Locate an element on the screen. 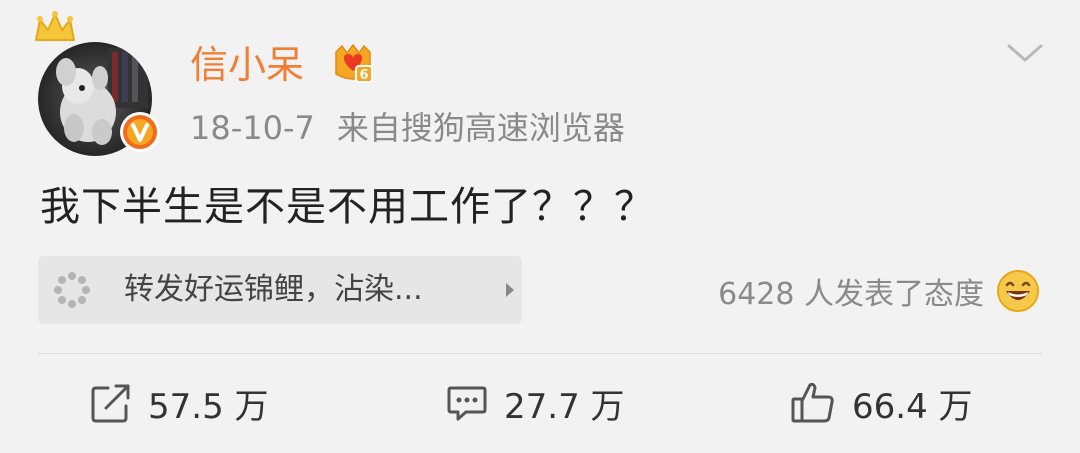  divider is located at coordinates (540, 353).